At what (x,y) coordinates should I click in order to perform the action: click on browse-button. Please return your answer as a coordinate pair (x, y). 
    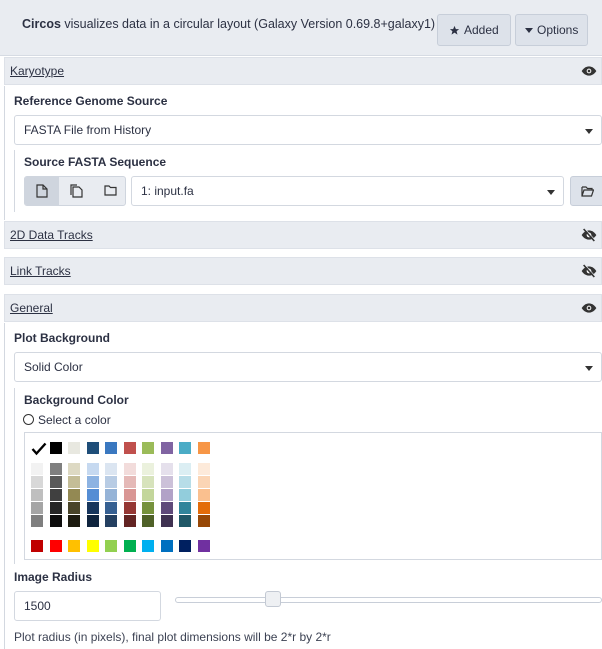
    Looking at the image, I should click on (586, 191).